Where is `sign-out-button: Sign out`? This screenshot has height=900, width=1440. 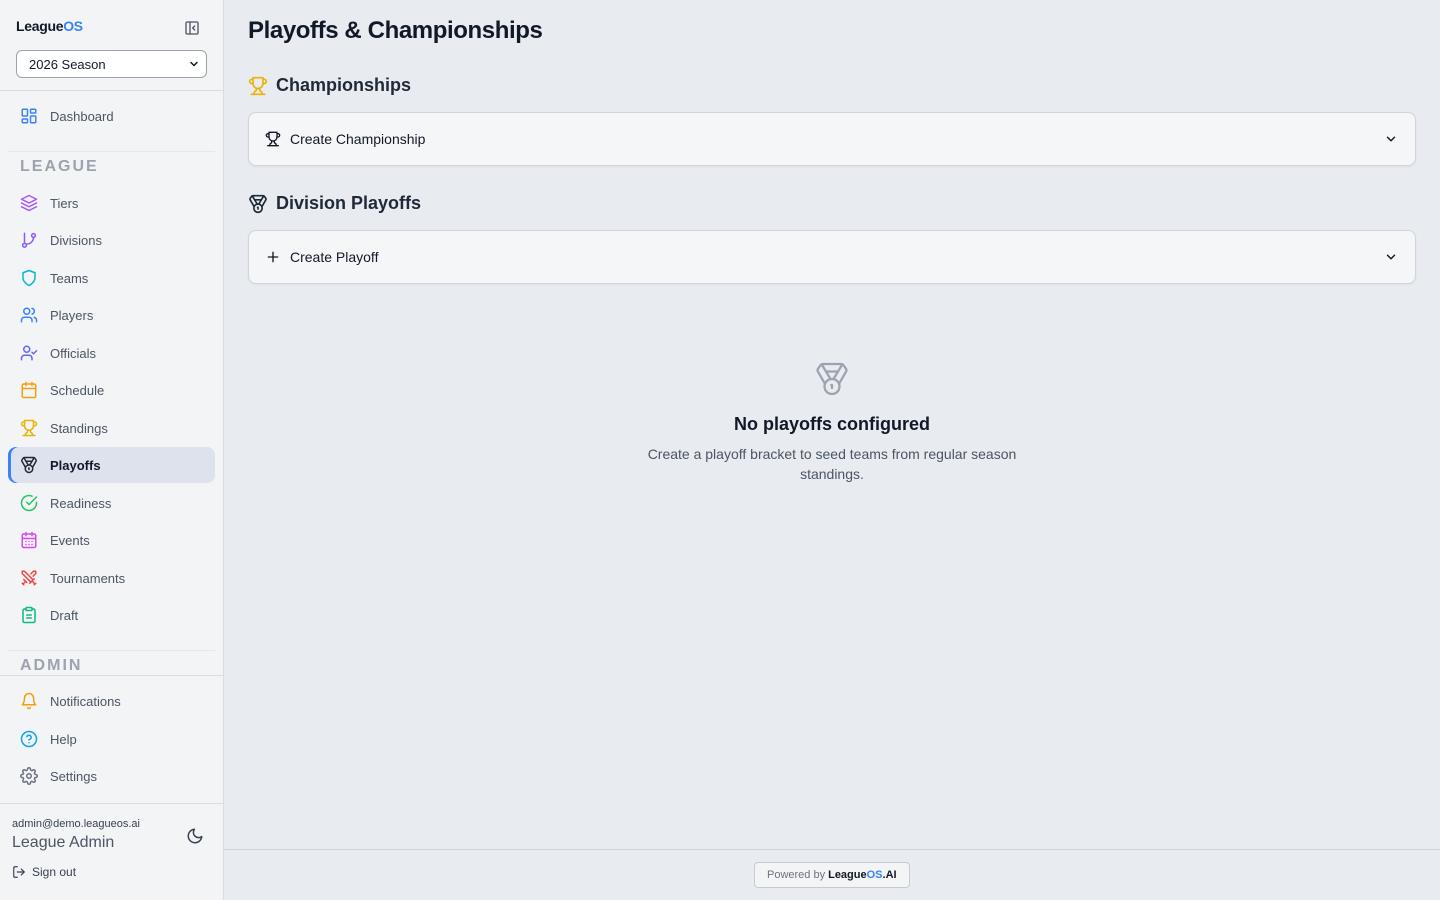
sign-out-button: Sign out is located at coordinates (44, 872).